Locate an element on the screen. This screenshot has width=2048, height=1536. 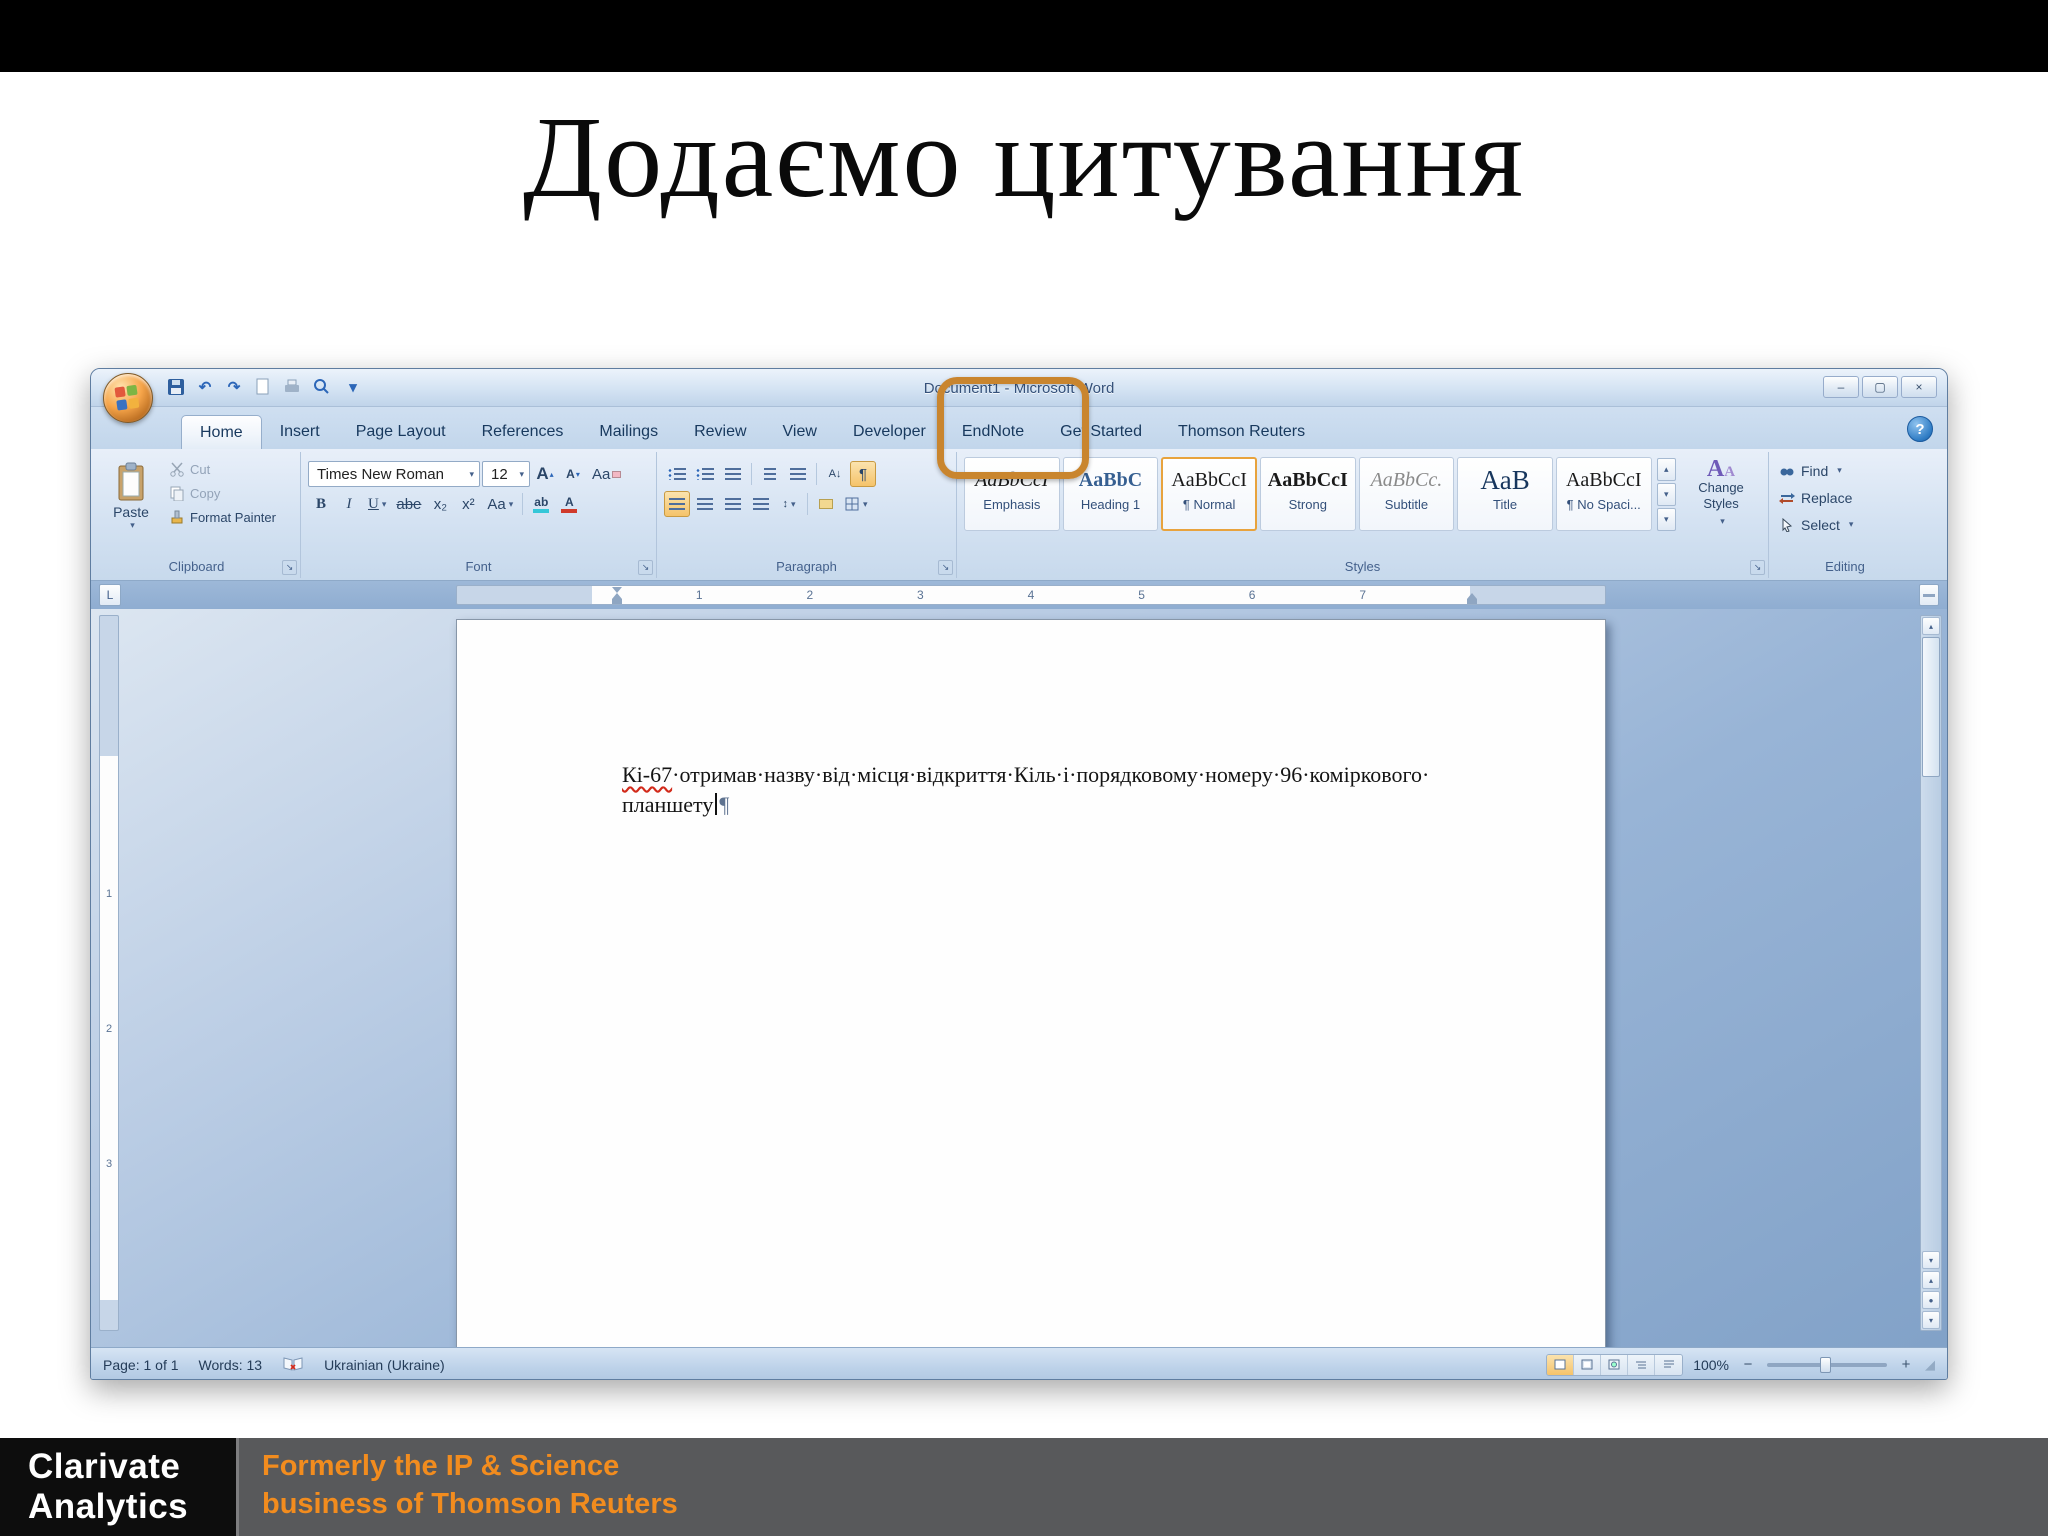
increase-indent-button is located at coordinates (798, 474).